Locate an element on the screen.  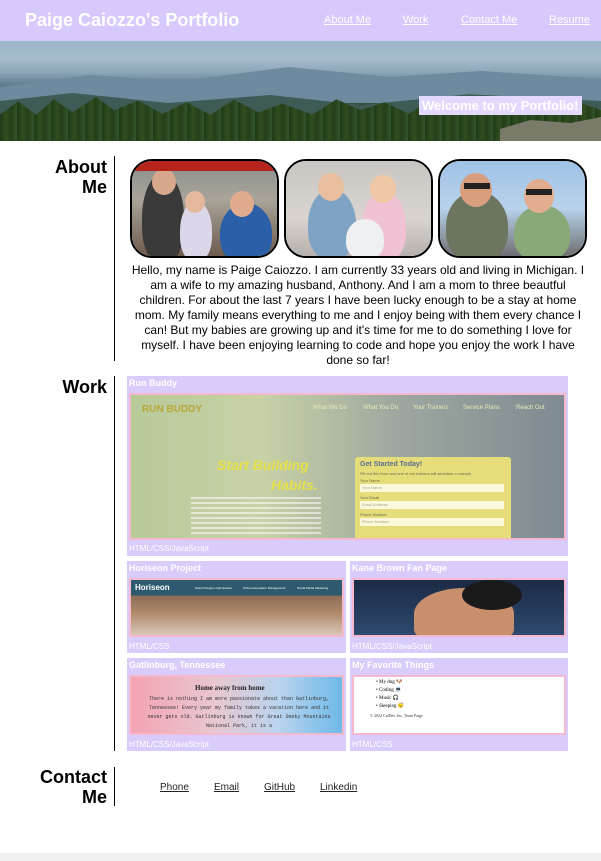
screenshot-field: Email Address is located at coordinates (432, 505).